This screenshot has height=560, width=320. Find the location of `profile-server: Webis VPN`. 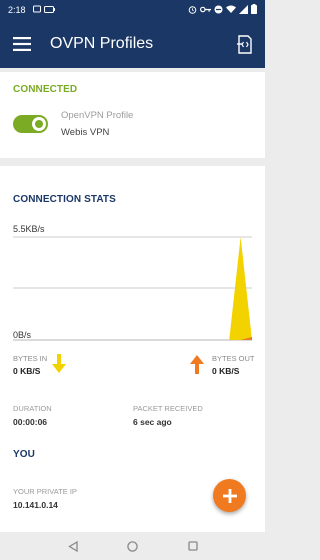

profile-server: Webis VPN is located at coordinates (85, 132).